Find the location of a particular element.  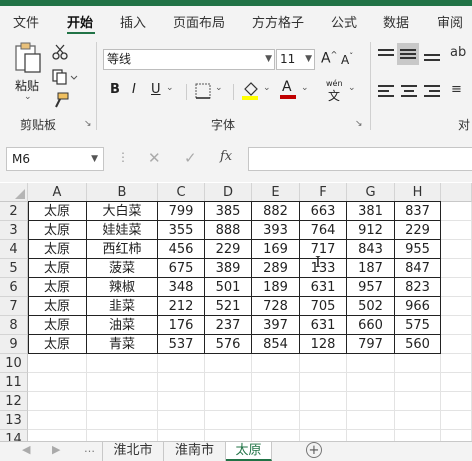

tab-formulas: 公式 is located at coordinates (344, 21).